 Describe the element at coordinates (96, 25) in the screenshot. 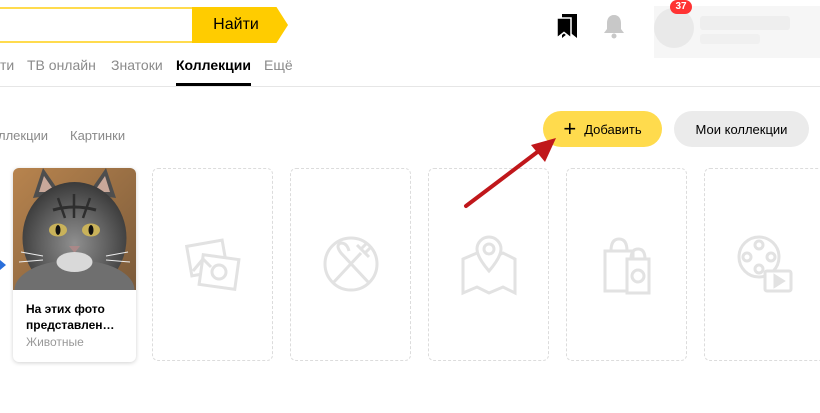

I see `search-input` at that location.